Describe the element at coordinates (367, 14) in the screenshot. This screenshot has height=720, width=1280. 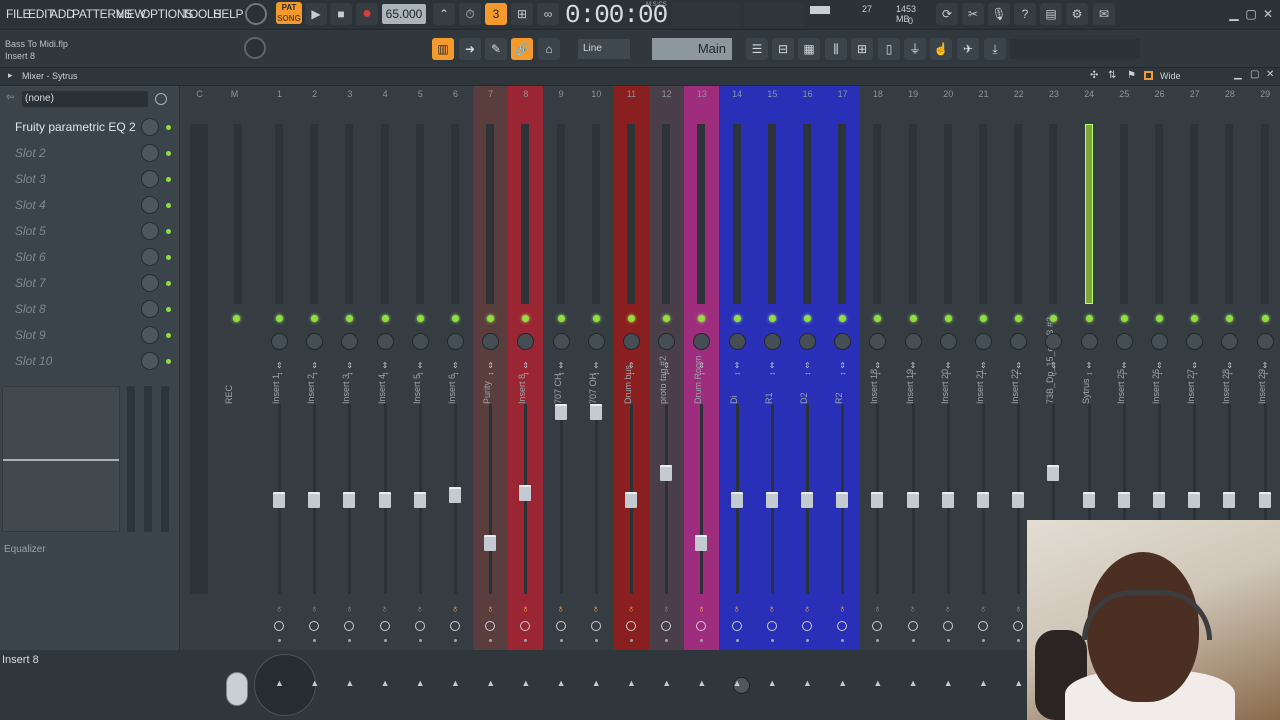
I see `record-icon: ●` at that location.